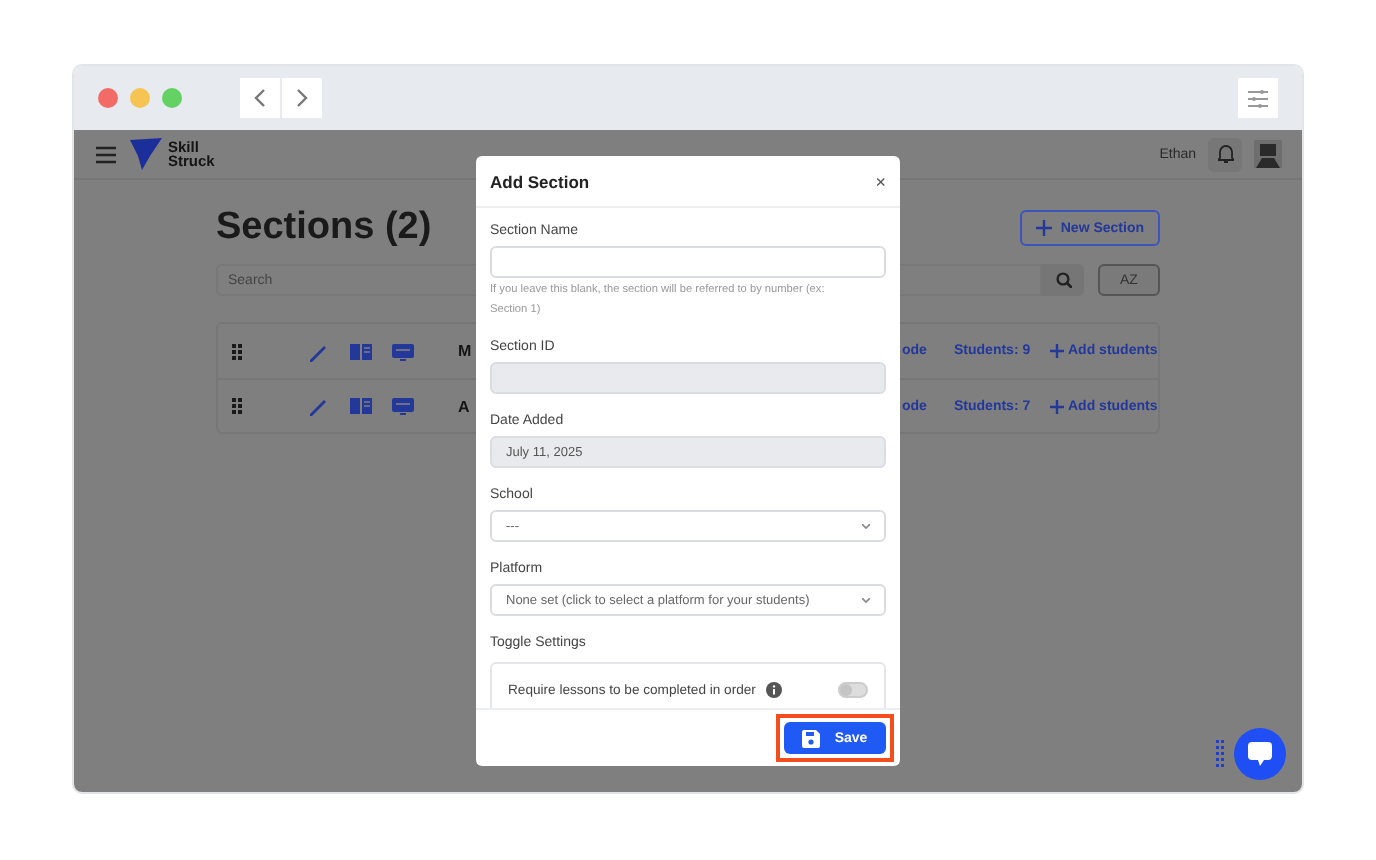  Describe the element at coordinates (465, 351) in the screenshot. I see `section-name: M` at that location.